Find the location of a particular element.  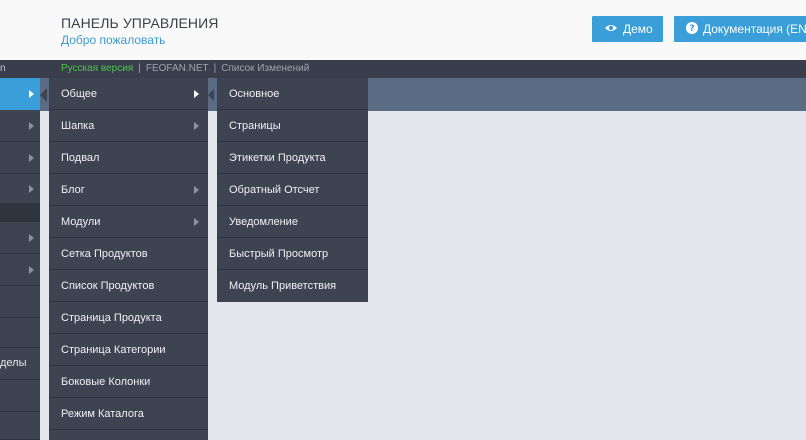

submenu-item-label: Подвал is located at coordinates (80, 158).